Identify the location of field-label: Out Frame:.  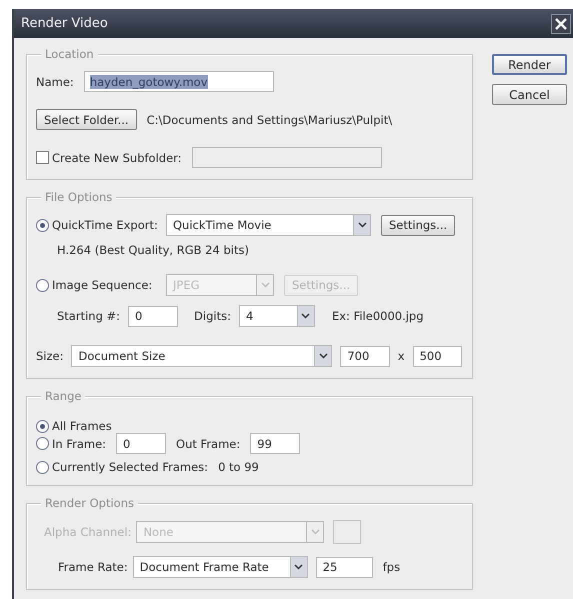
(208, 443).